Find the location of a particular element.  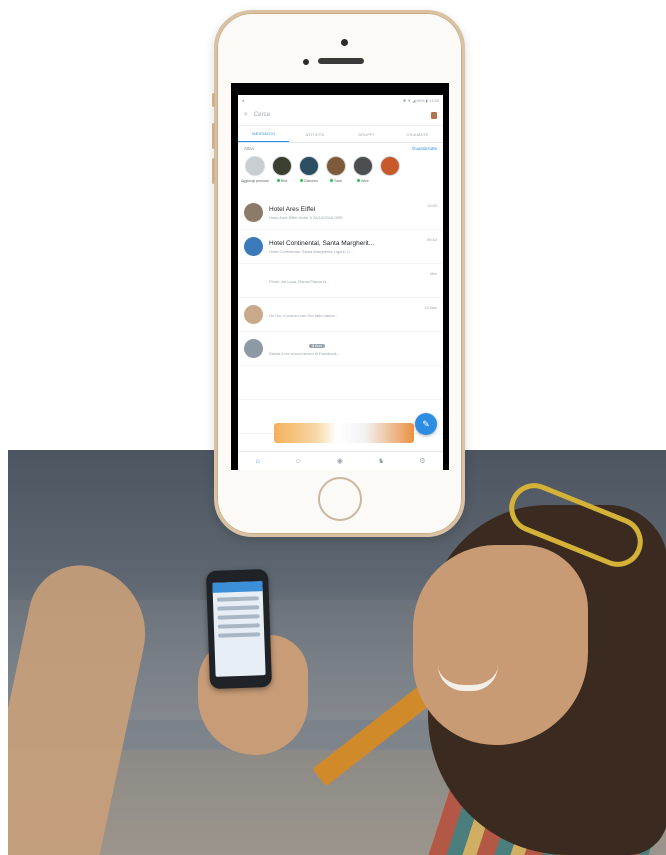

search-bar: ⌕ Cerca is located at coordinates (340, 115).